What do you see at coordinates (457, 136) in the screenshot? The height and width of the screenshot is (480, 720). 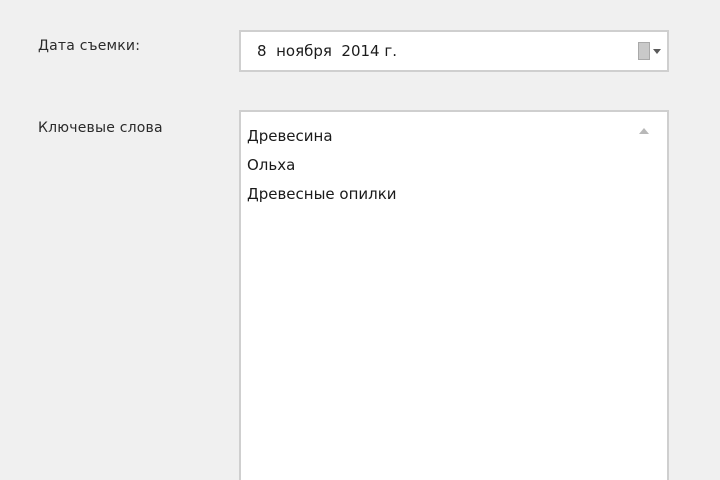 I see `keyword-item: Древесина` at bounding box center [457, 136].